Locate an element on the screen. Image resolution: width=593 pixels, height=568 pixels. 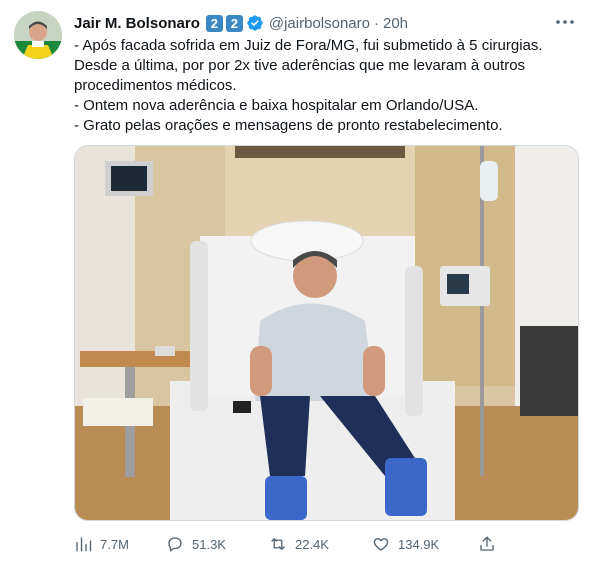
retweets-count: 22.4K is located at coordinates (312, 544).